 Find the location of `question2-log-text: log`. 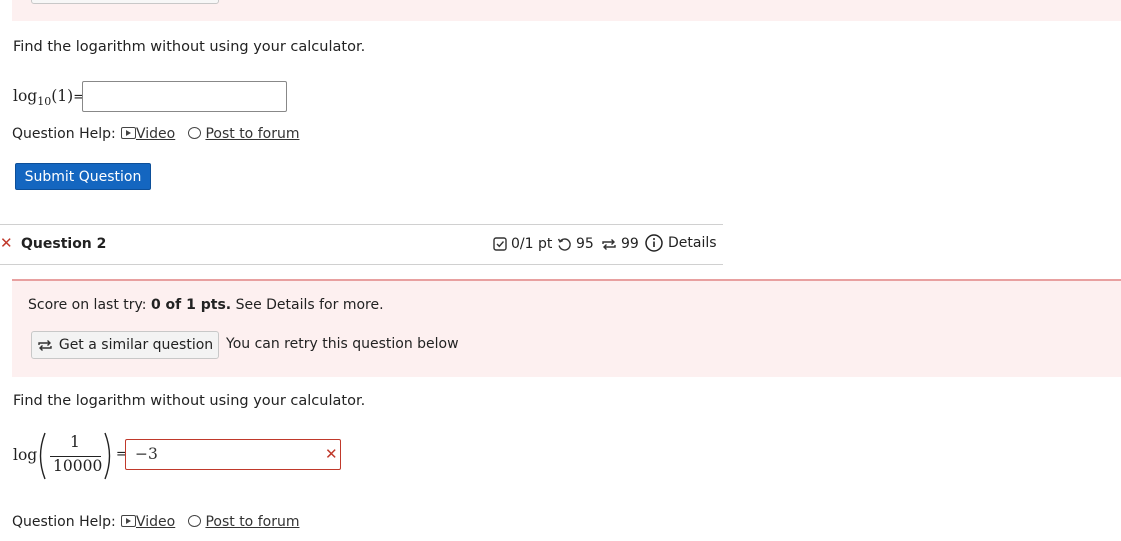

question2-log-text: log is located at coordinates (25, 455).